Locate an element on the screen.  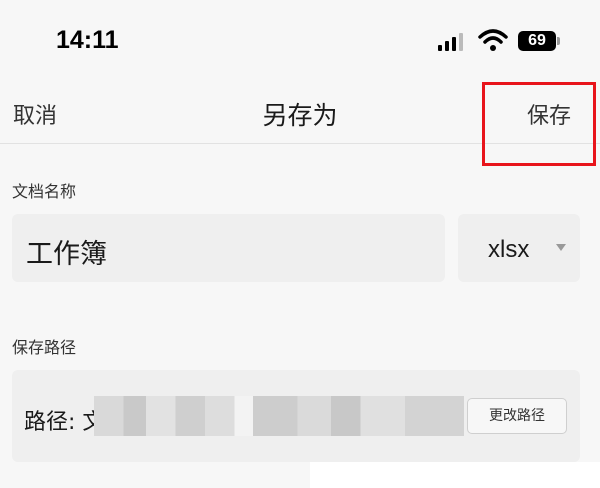
path-redacted is located at coordinates (279, 416).